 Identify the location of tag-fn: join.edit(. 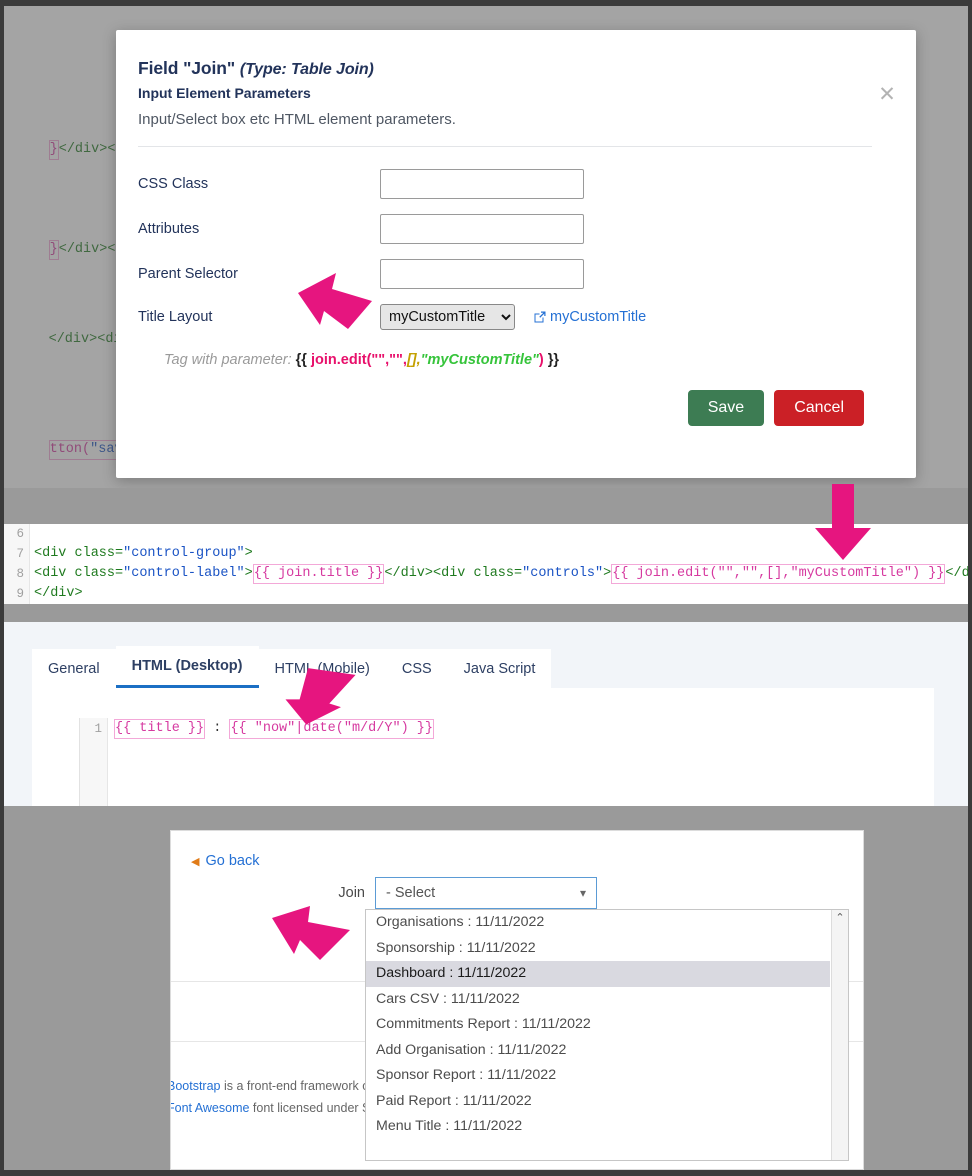
(341, 360).